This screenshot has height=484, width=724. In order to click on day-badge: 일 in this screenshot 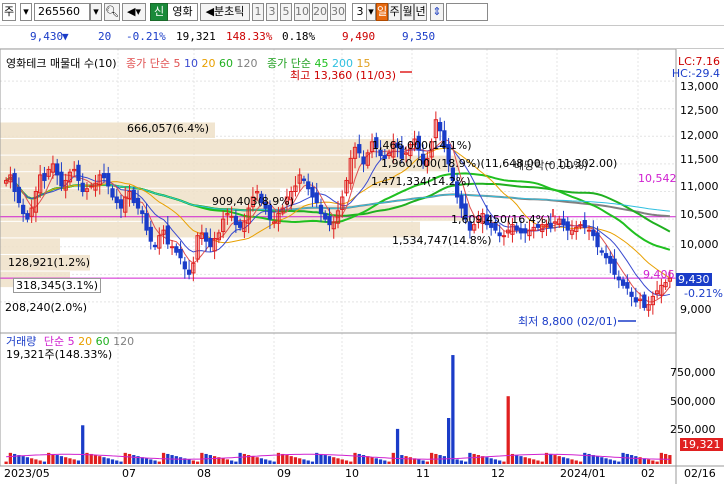, I will do `click(382, 12)`.